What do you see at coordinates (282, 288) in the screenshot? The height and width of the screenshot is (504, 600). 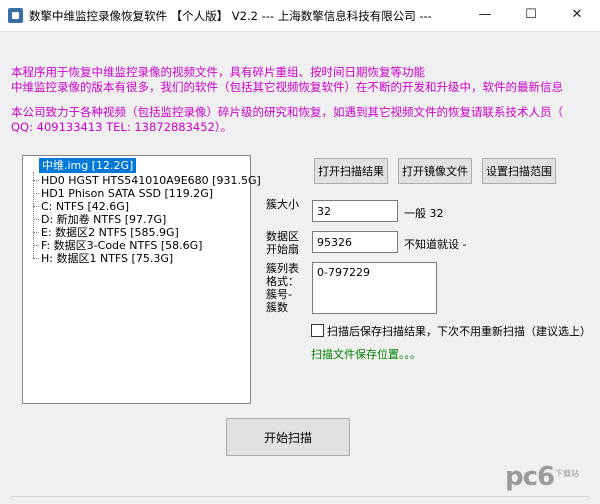 I see `cluster-list-label: 簇列表格式：簇号-簇数` at bounding box center [282, 288].